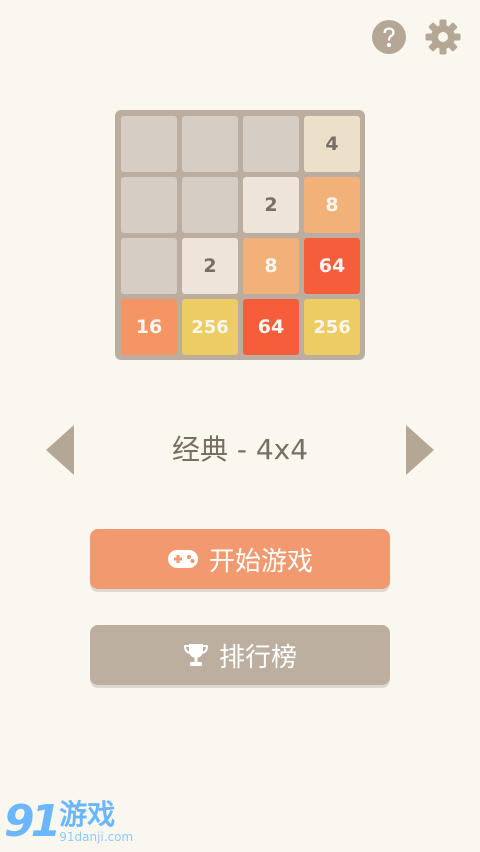 This screenshot has width=480, height=852. I want to click on start-game-button: 开始游戏, so click(240, 559).